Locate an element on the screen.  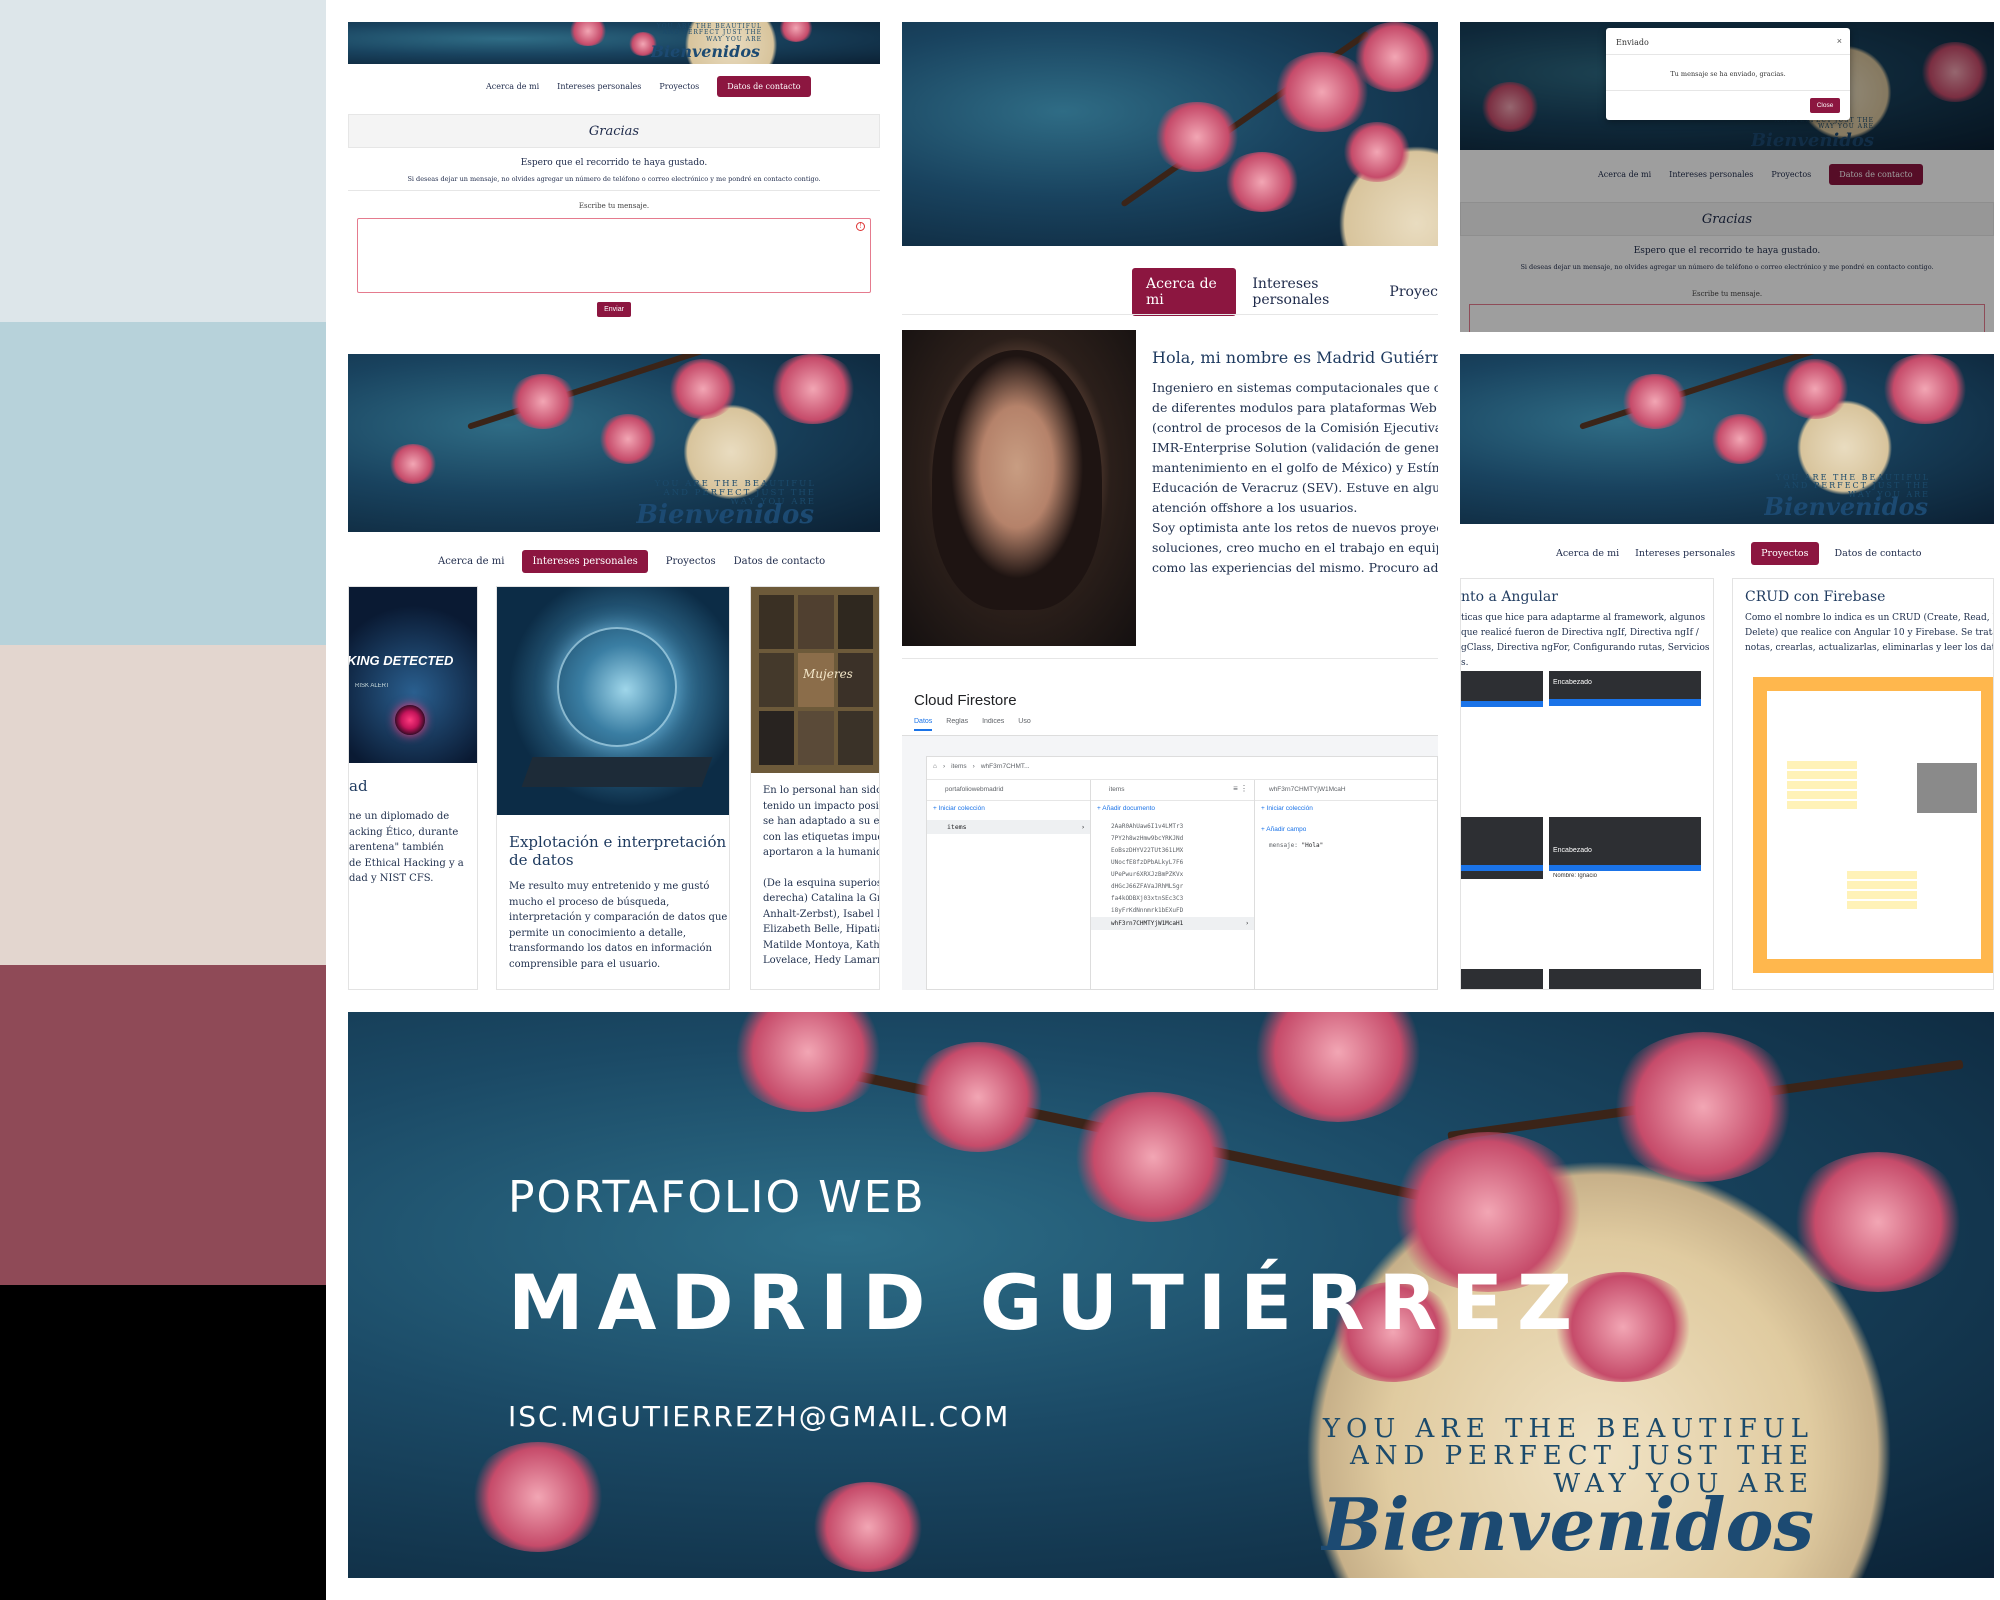
start-collection-button: + Iniciar colección is located at coordinates (959, 808).